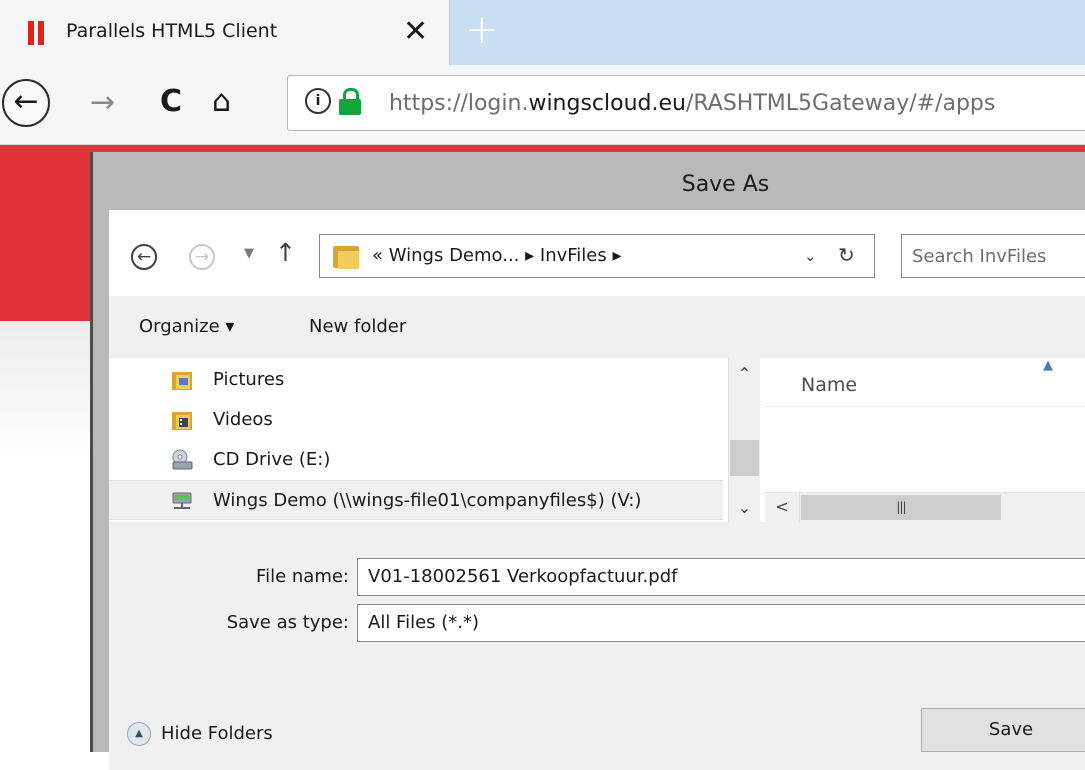 This screenshot has width=1085, height=770. Describe the element at coordinates (182, 459) in the screenshot. I see `cd-drive-icon` at that location.